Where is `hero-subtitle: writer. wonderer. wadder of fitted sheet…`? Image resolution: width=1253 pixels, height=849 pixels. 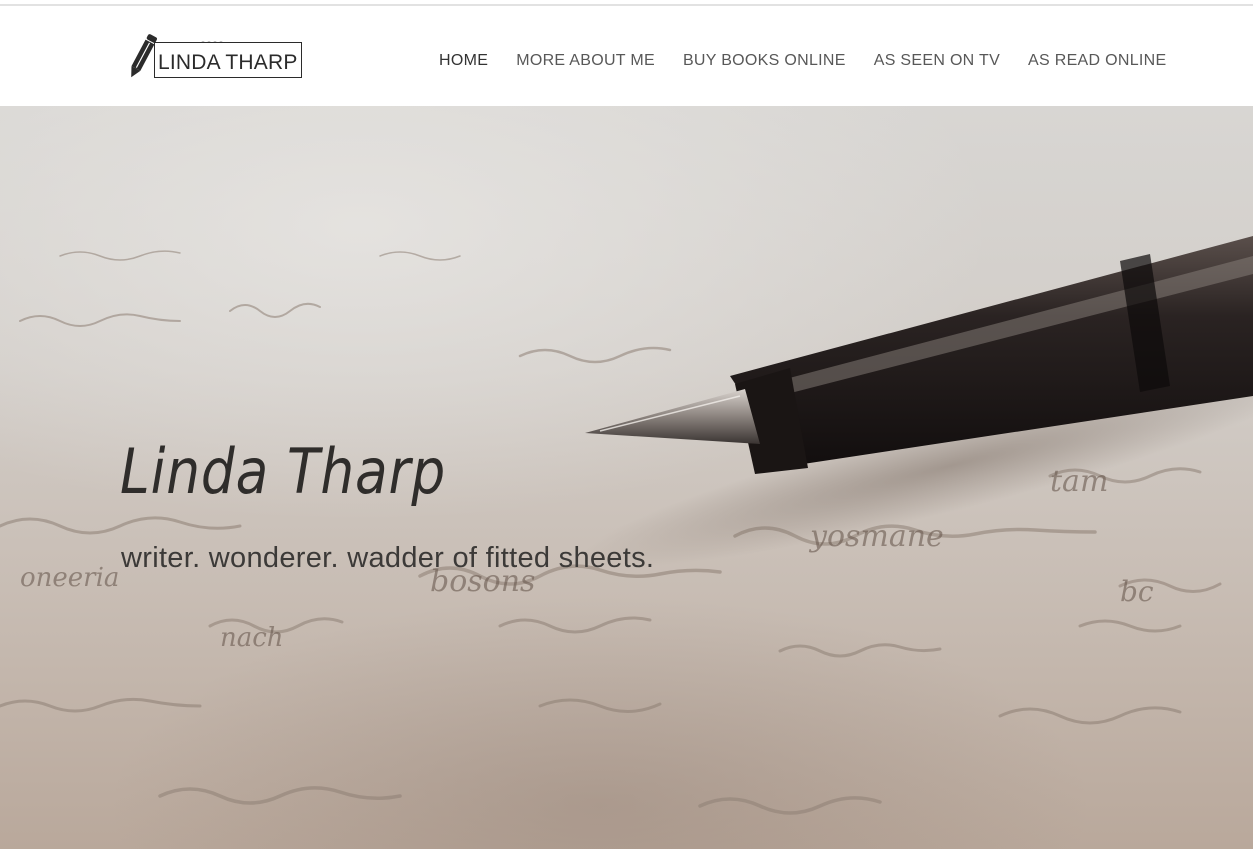
hero-subtitle: writer. wonderer. wadder of fitted sheet… is located at coordinates (388, 558).